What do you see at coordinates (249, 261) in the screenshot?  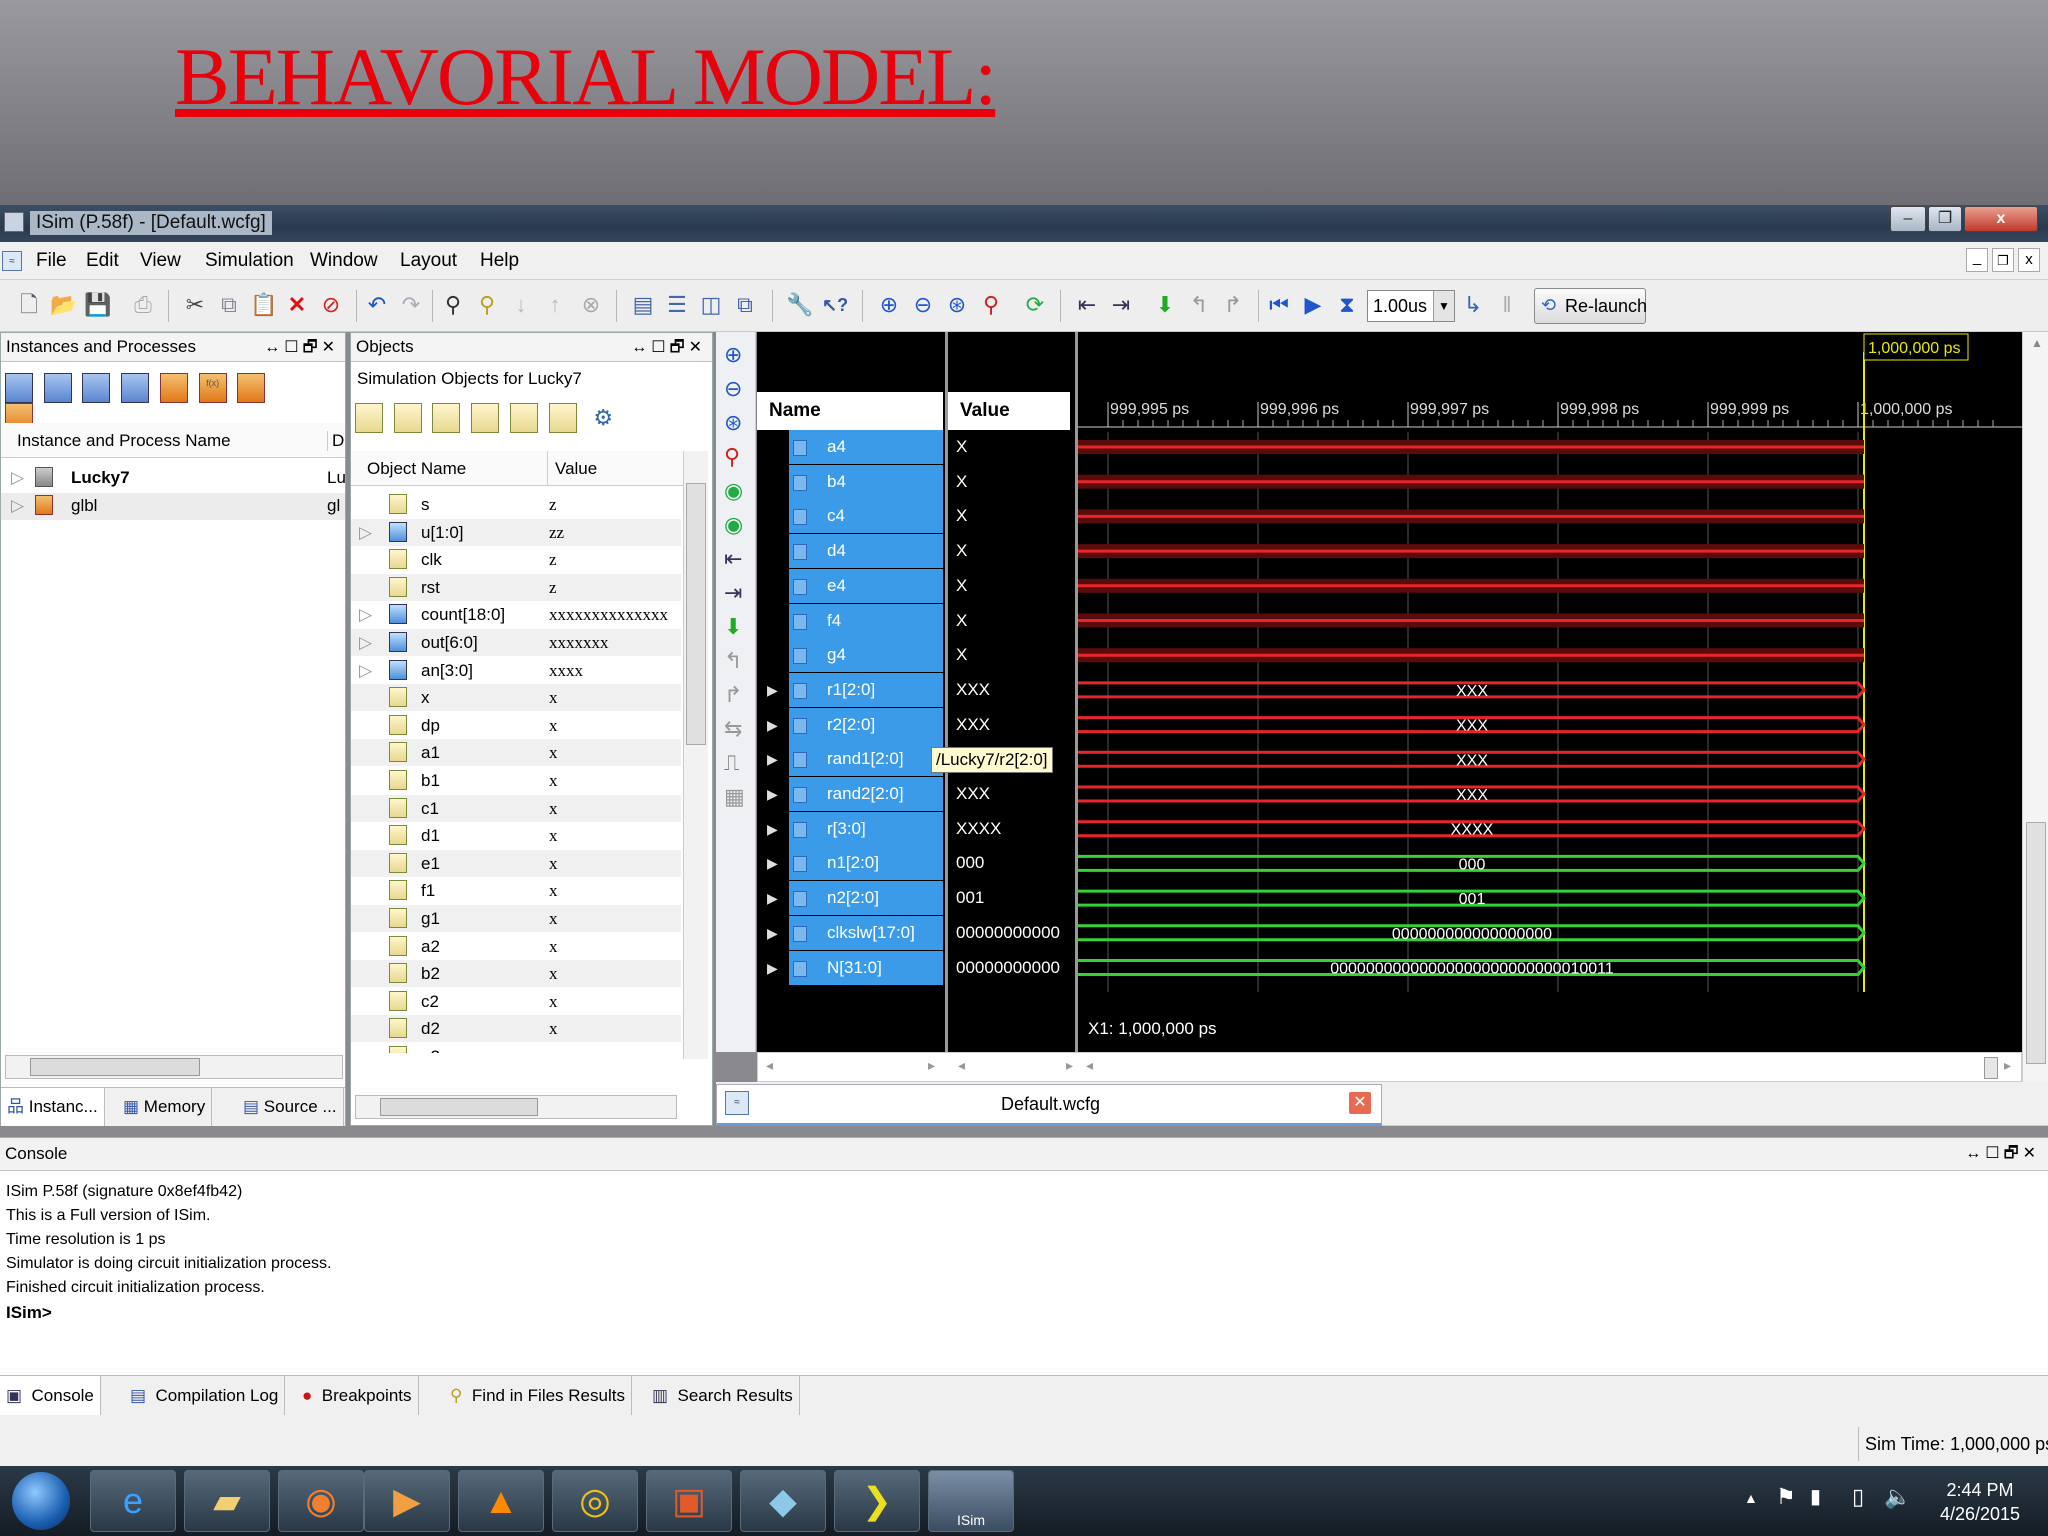 I see `menu-simulation: Simulation` at bounding box center [249, 261].